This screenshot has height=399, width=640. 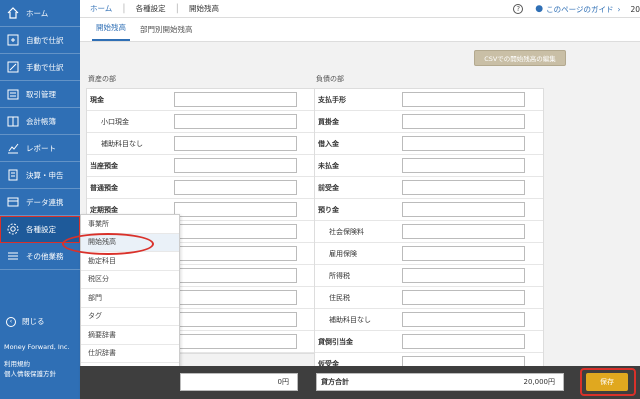 What do you see at coordinates (518, 9) in the screenshot?
I see `help-icon: ?` at bounding box center [518, 9].